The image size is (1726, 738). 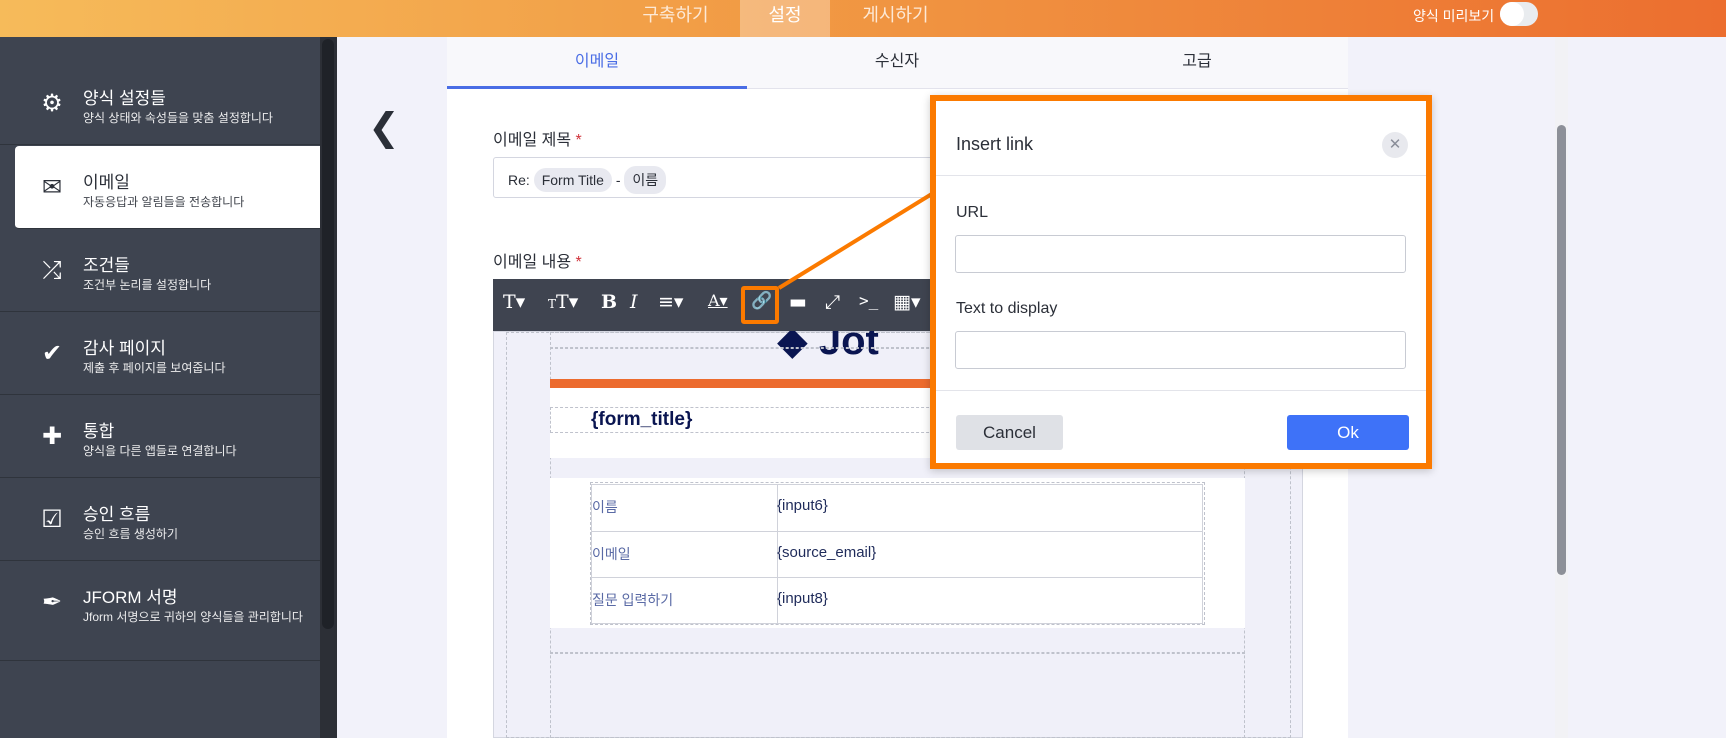 I want to click on url-label: URL, so click(x=972, y=212).